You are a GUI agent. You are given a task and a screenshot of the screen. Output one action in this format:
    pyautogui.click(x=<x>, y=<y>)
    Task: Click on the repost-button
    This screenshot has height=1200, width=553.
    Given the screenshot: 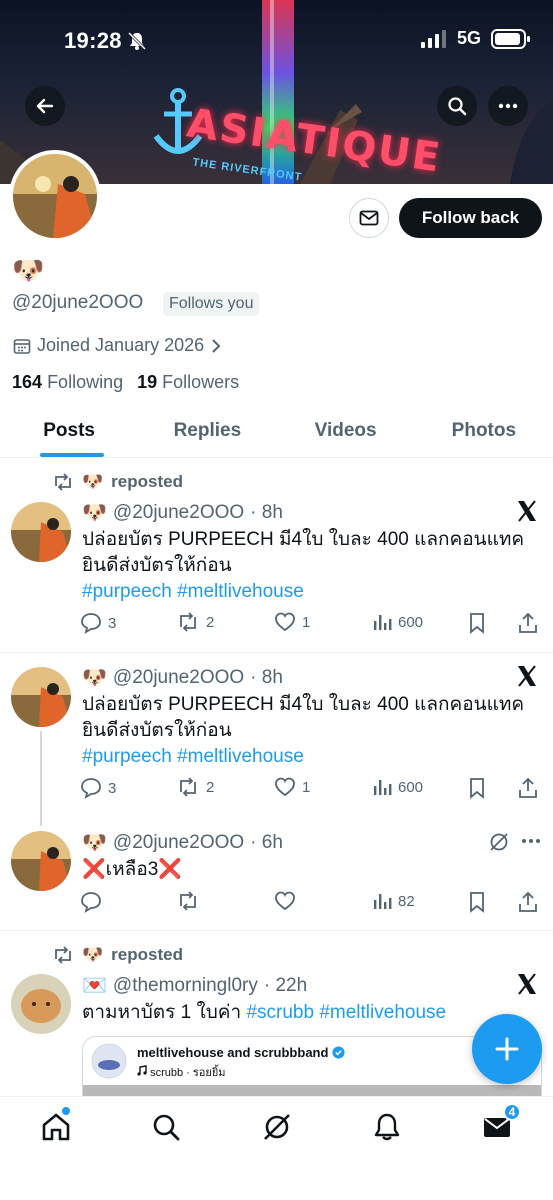 What is the action you would take?
    pyautogui.click(x=188, y=901)
    